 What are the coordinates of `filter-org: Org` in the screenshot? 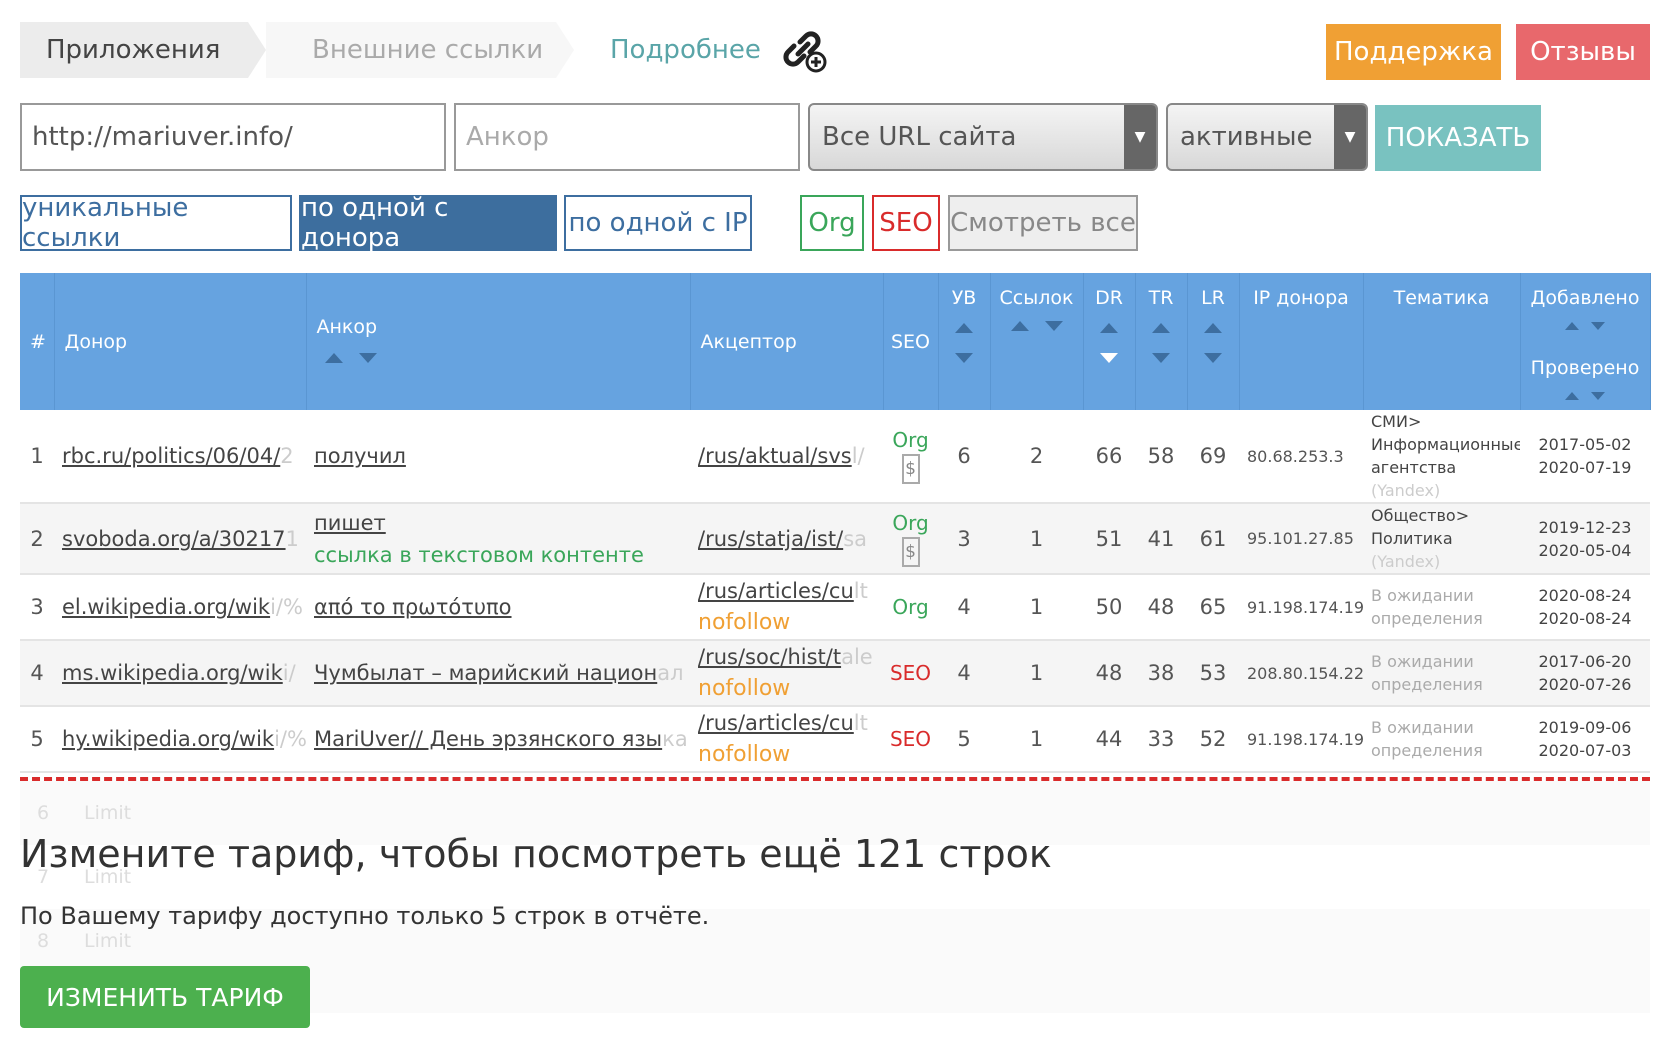 It's located at (832, 223).